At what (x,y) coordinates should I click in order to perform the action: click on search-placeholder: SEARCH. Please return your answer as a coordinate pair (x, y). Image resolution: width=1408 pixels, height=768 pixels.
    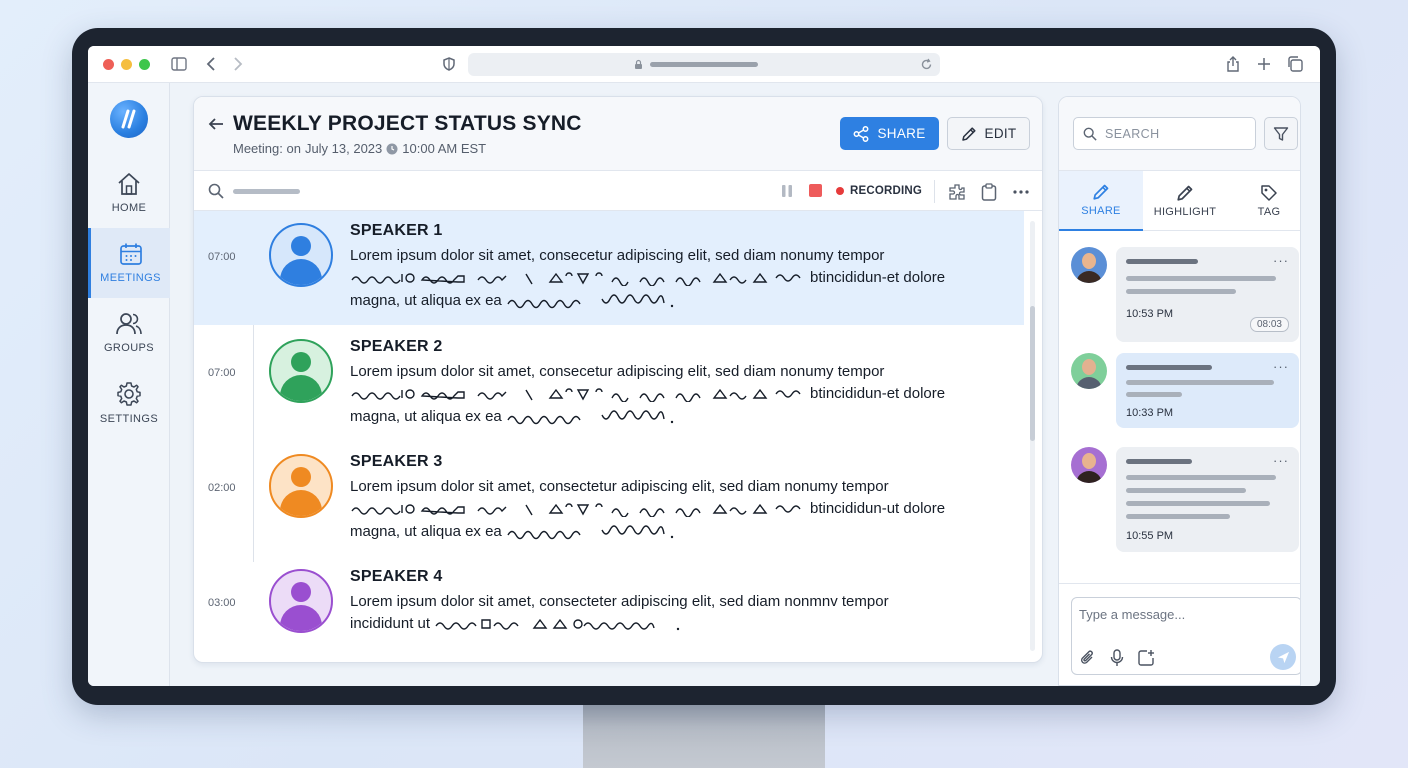
    Looking at the image, I should click on (1132, 133).